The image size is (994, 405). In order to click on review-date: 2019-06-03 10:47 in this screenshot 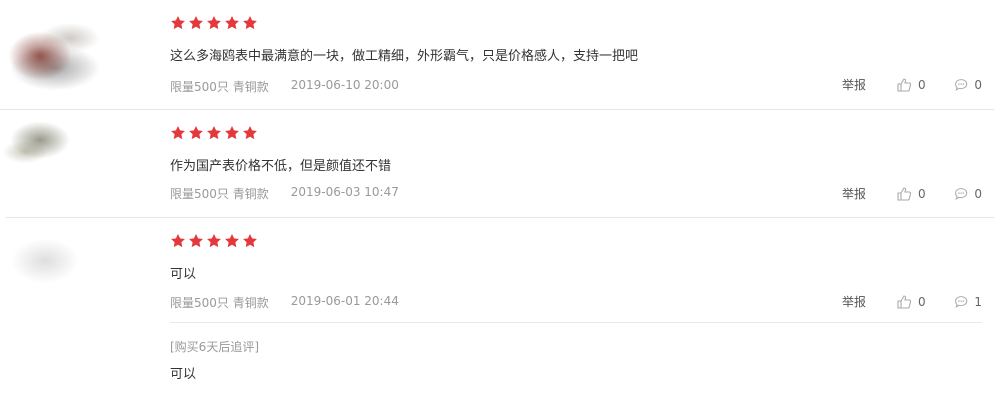, I will do `click(344, 192)`.